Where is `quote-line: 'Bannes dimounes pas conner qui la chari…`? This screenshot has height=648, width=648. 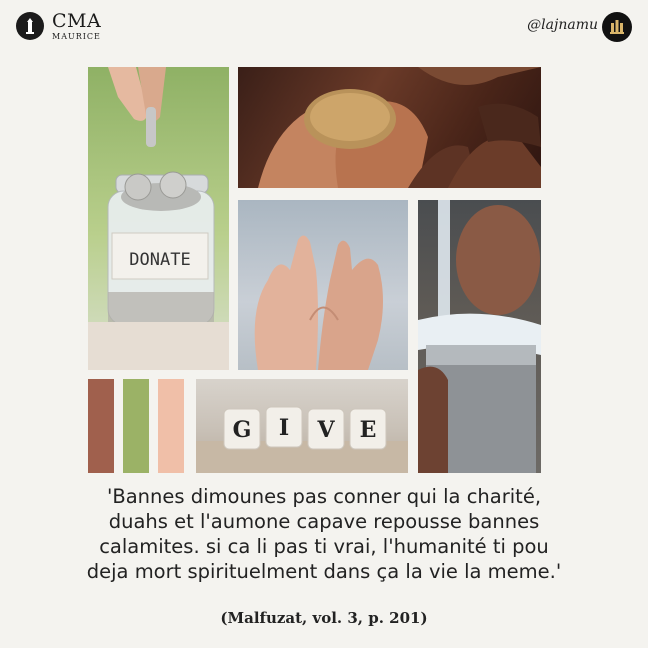 quote-line: 'Bannes dimounes pas conner qui la chari… is located at coordinates (324, 496).